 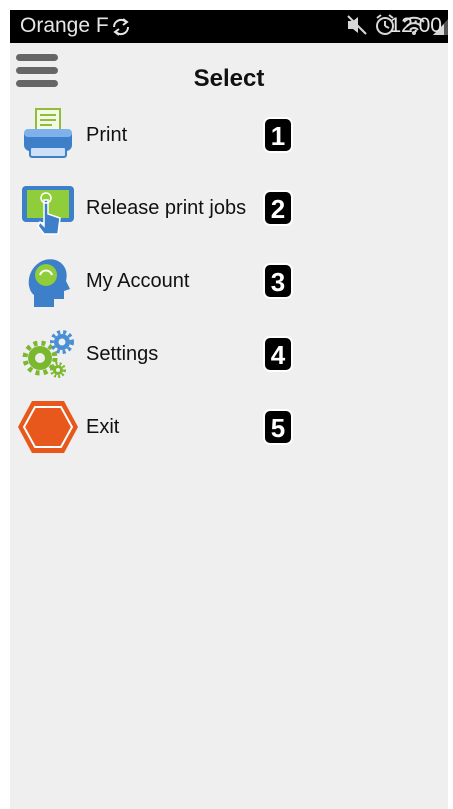 I want to click on menu-item-label: Settings, so click(x=122, y=354).